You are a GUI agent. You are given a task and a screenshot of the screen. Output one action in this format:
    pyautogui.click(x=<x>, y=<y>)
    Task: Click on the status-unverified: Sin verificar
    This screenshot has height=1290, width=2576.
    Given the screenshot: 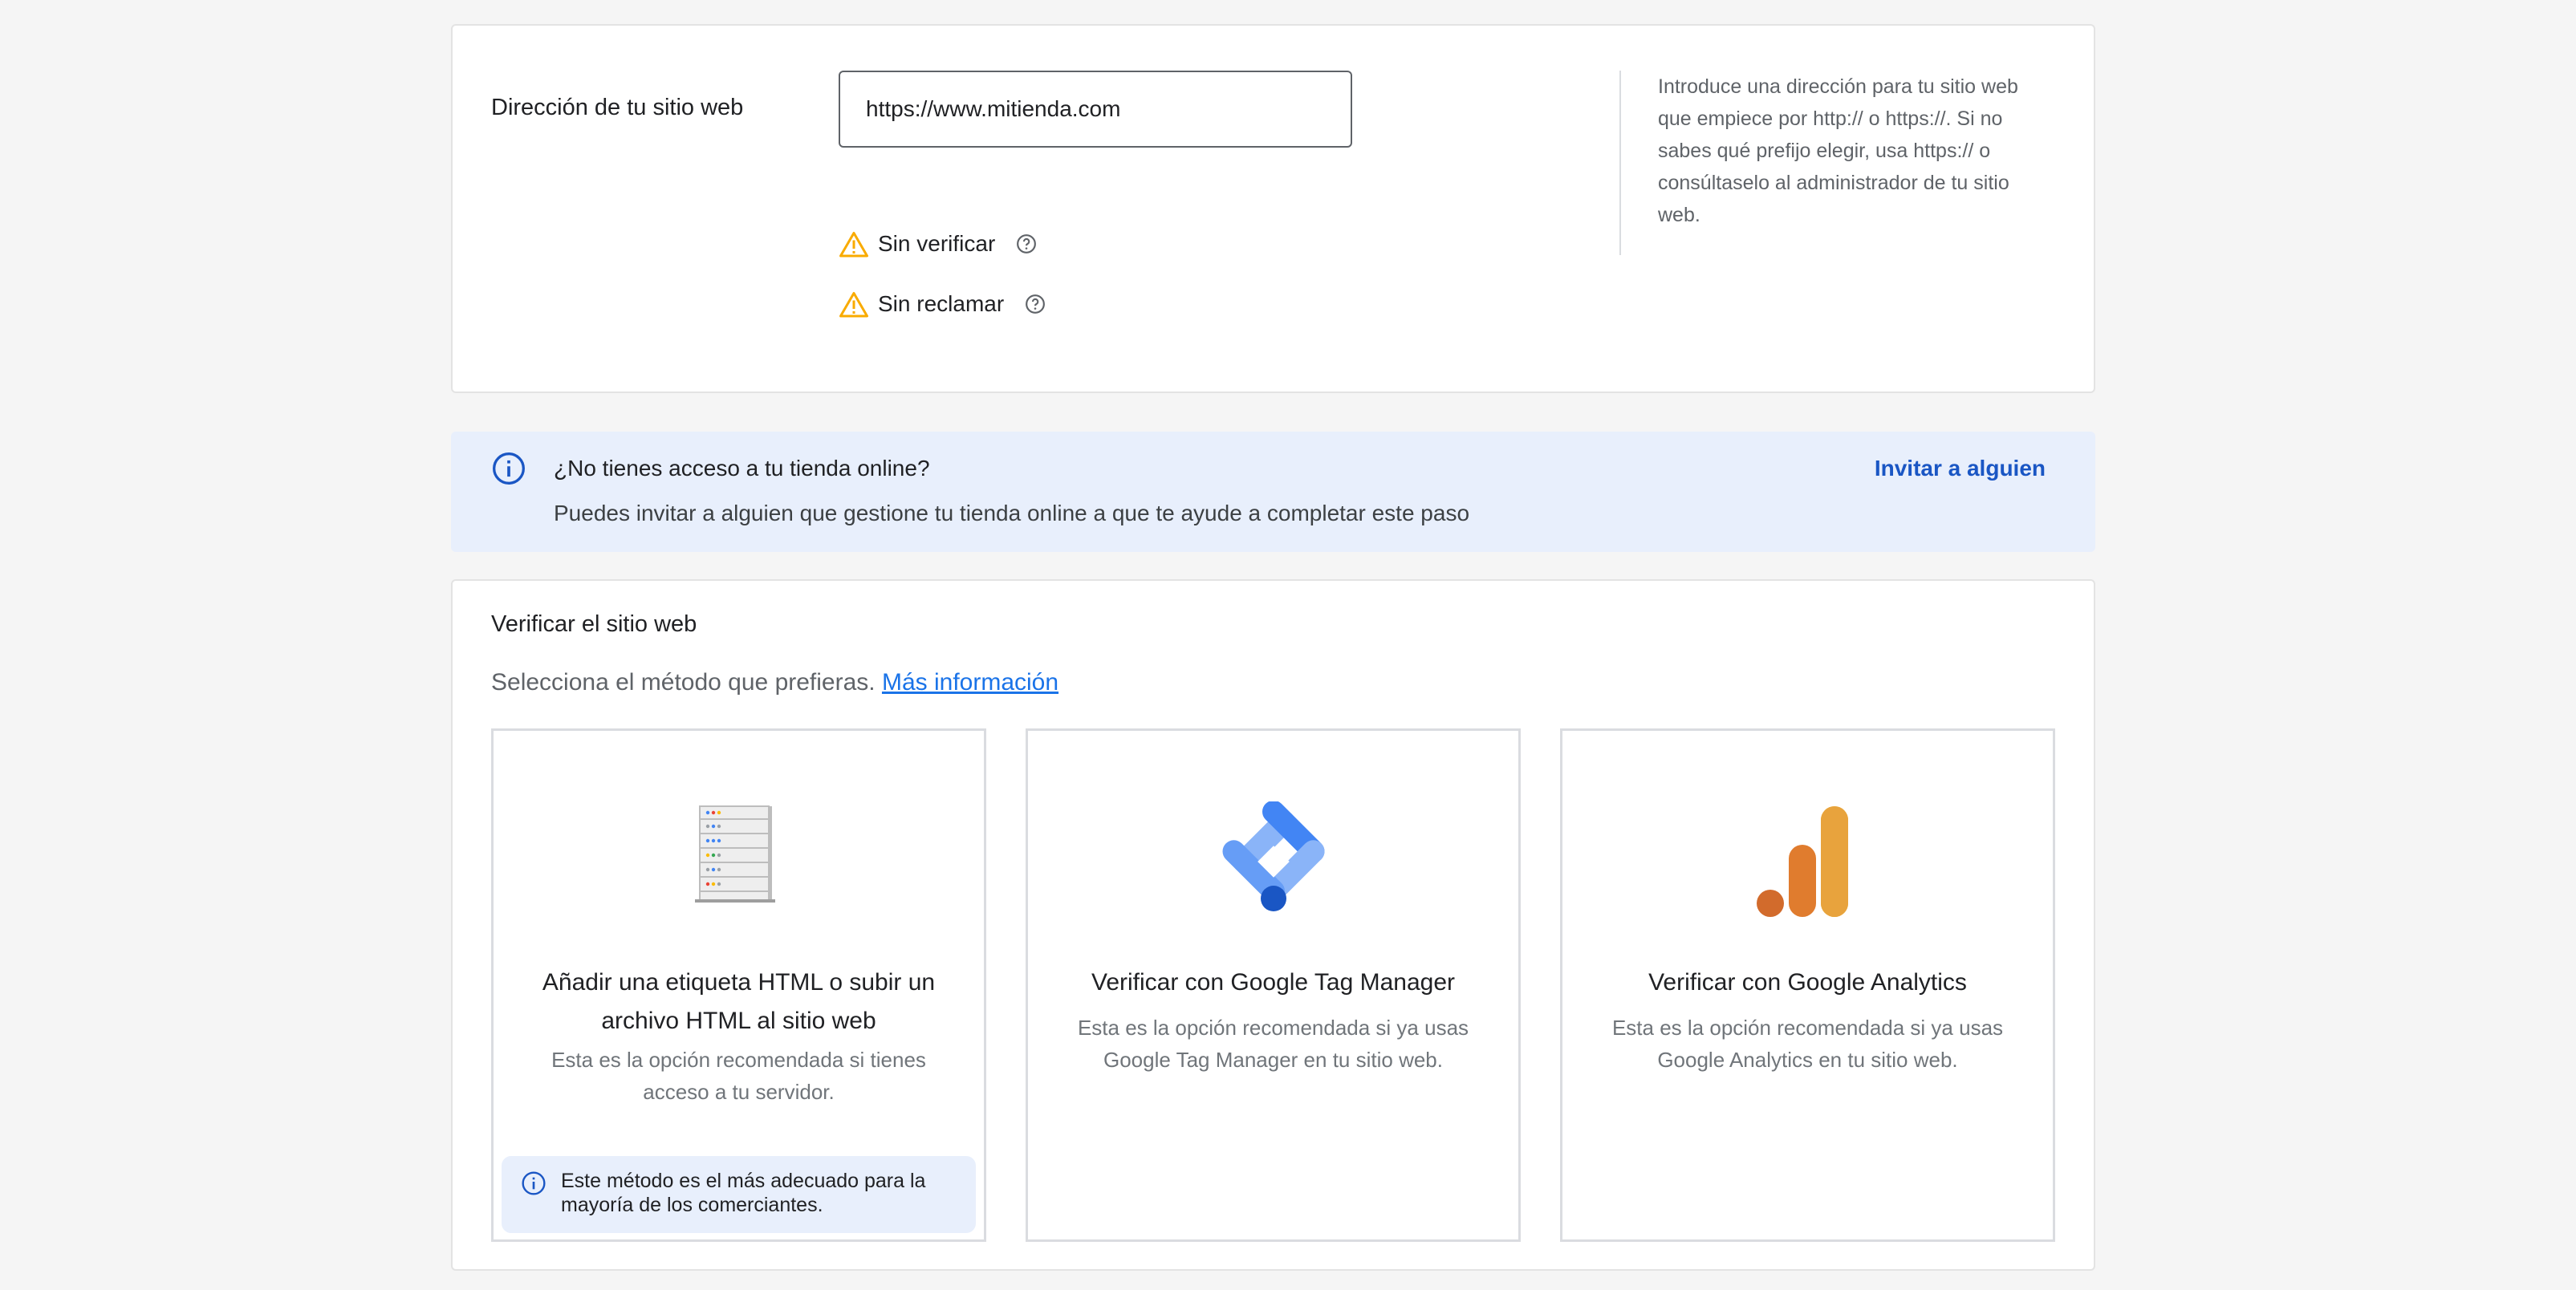 What is the action you would take?
    pyautogui.click(x=938, y=244)
    